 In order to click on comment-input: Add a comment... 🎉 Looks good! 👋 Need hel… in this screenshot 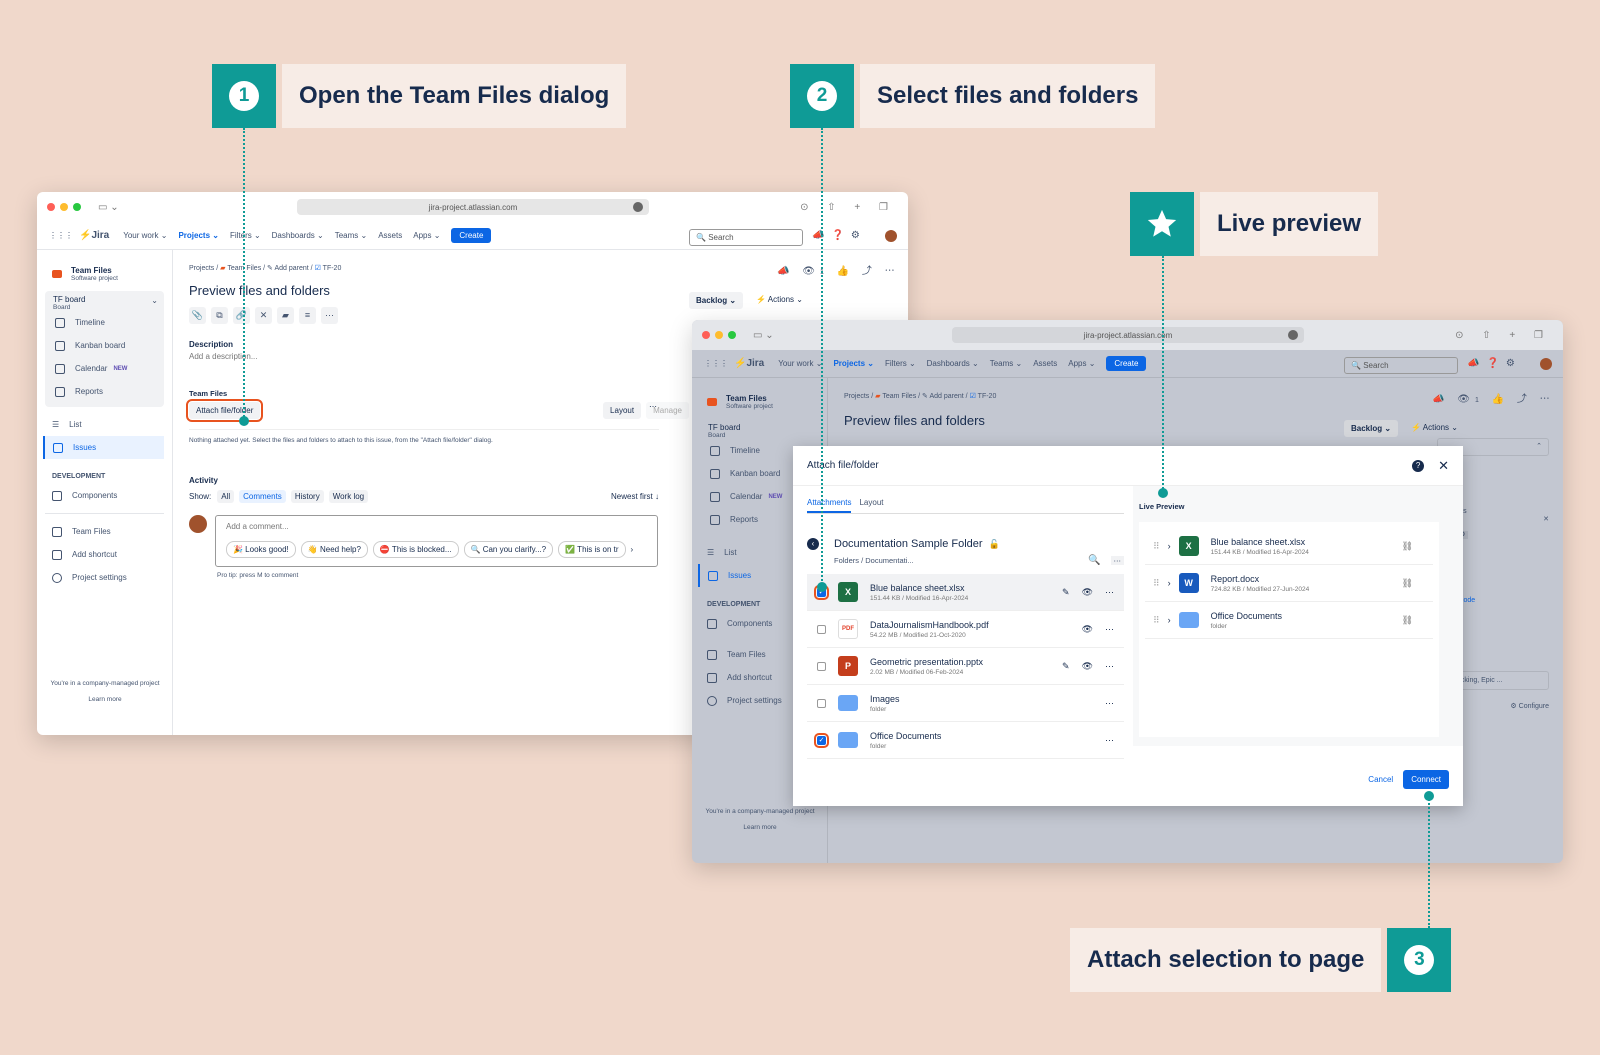, I will do `click(436, 541)`.